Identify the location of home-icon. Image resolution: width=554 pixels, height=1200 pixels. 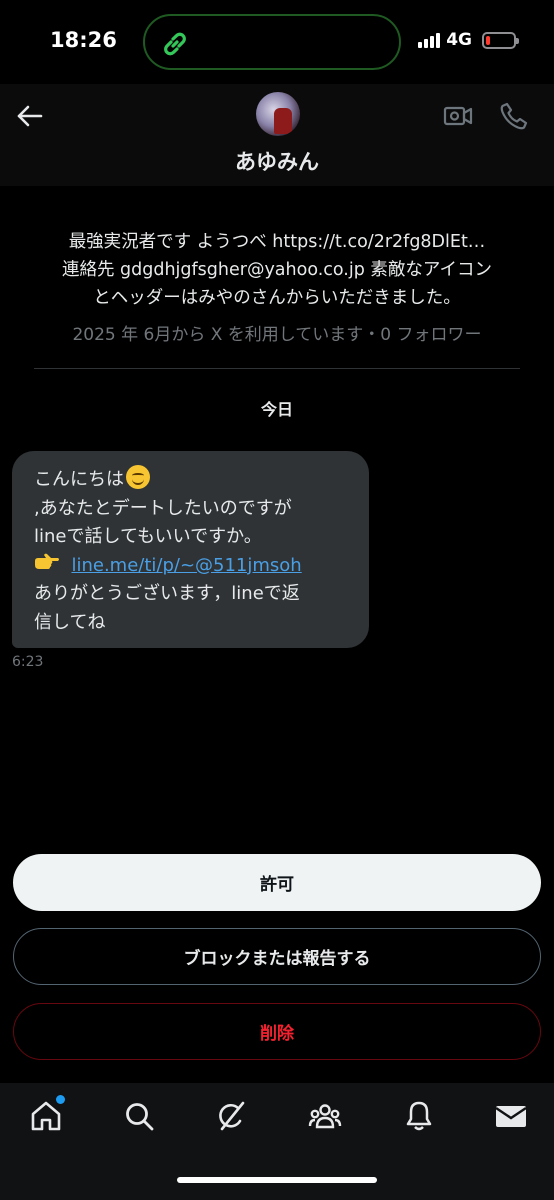
(46, 1116).